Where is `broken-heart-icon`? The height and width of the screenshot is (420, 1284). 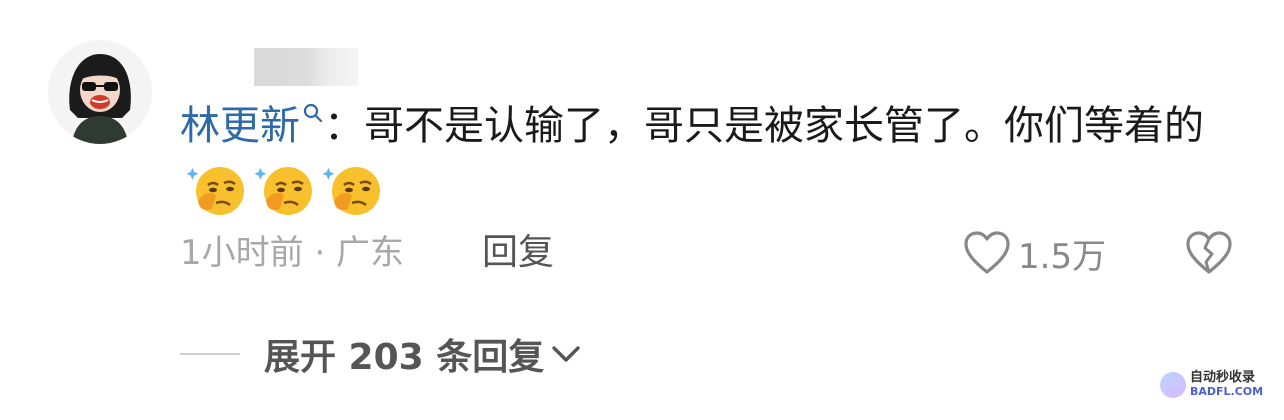 broken-heart-icon is located at coordinates (1209, 252).